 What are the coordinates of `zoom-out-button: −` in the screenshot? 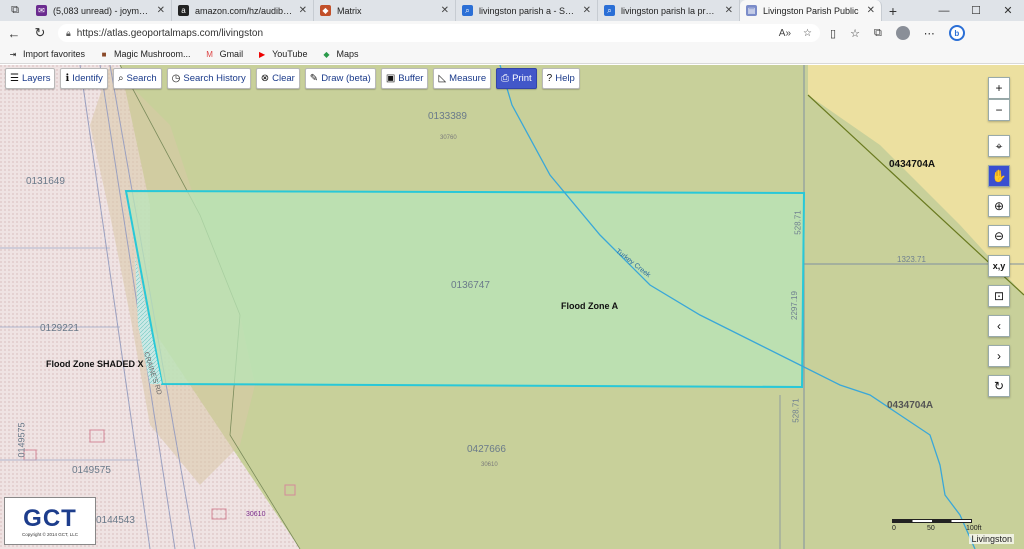 It's located at (999, 110).